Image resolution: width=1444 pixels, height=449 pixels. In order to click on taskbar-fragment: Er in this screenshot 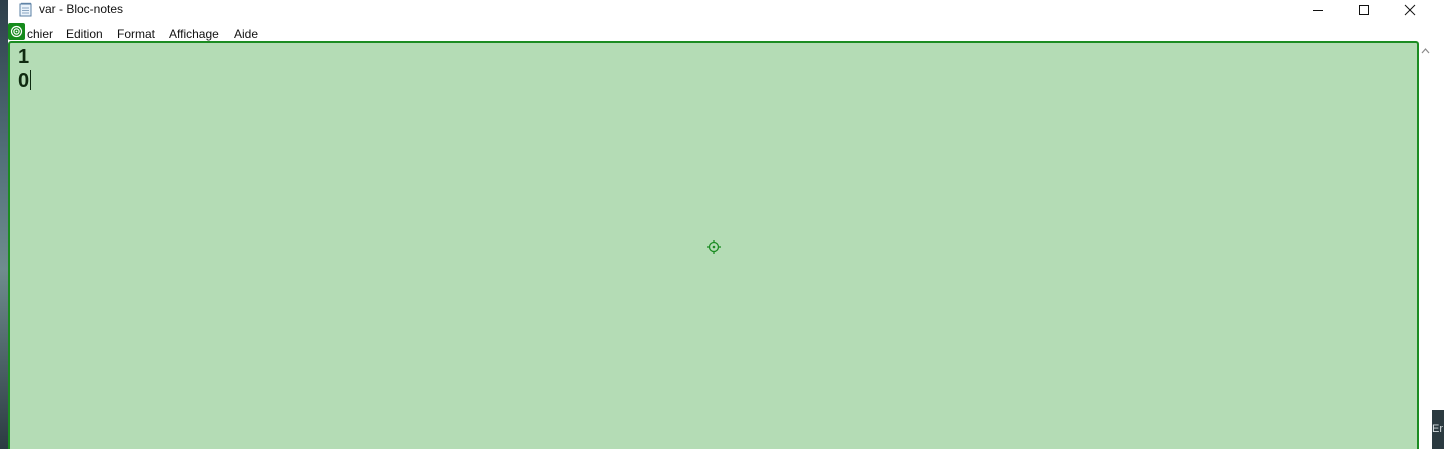, I will do `click(1438, 429)`.